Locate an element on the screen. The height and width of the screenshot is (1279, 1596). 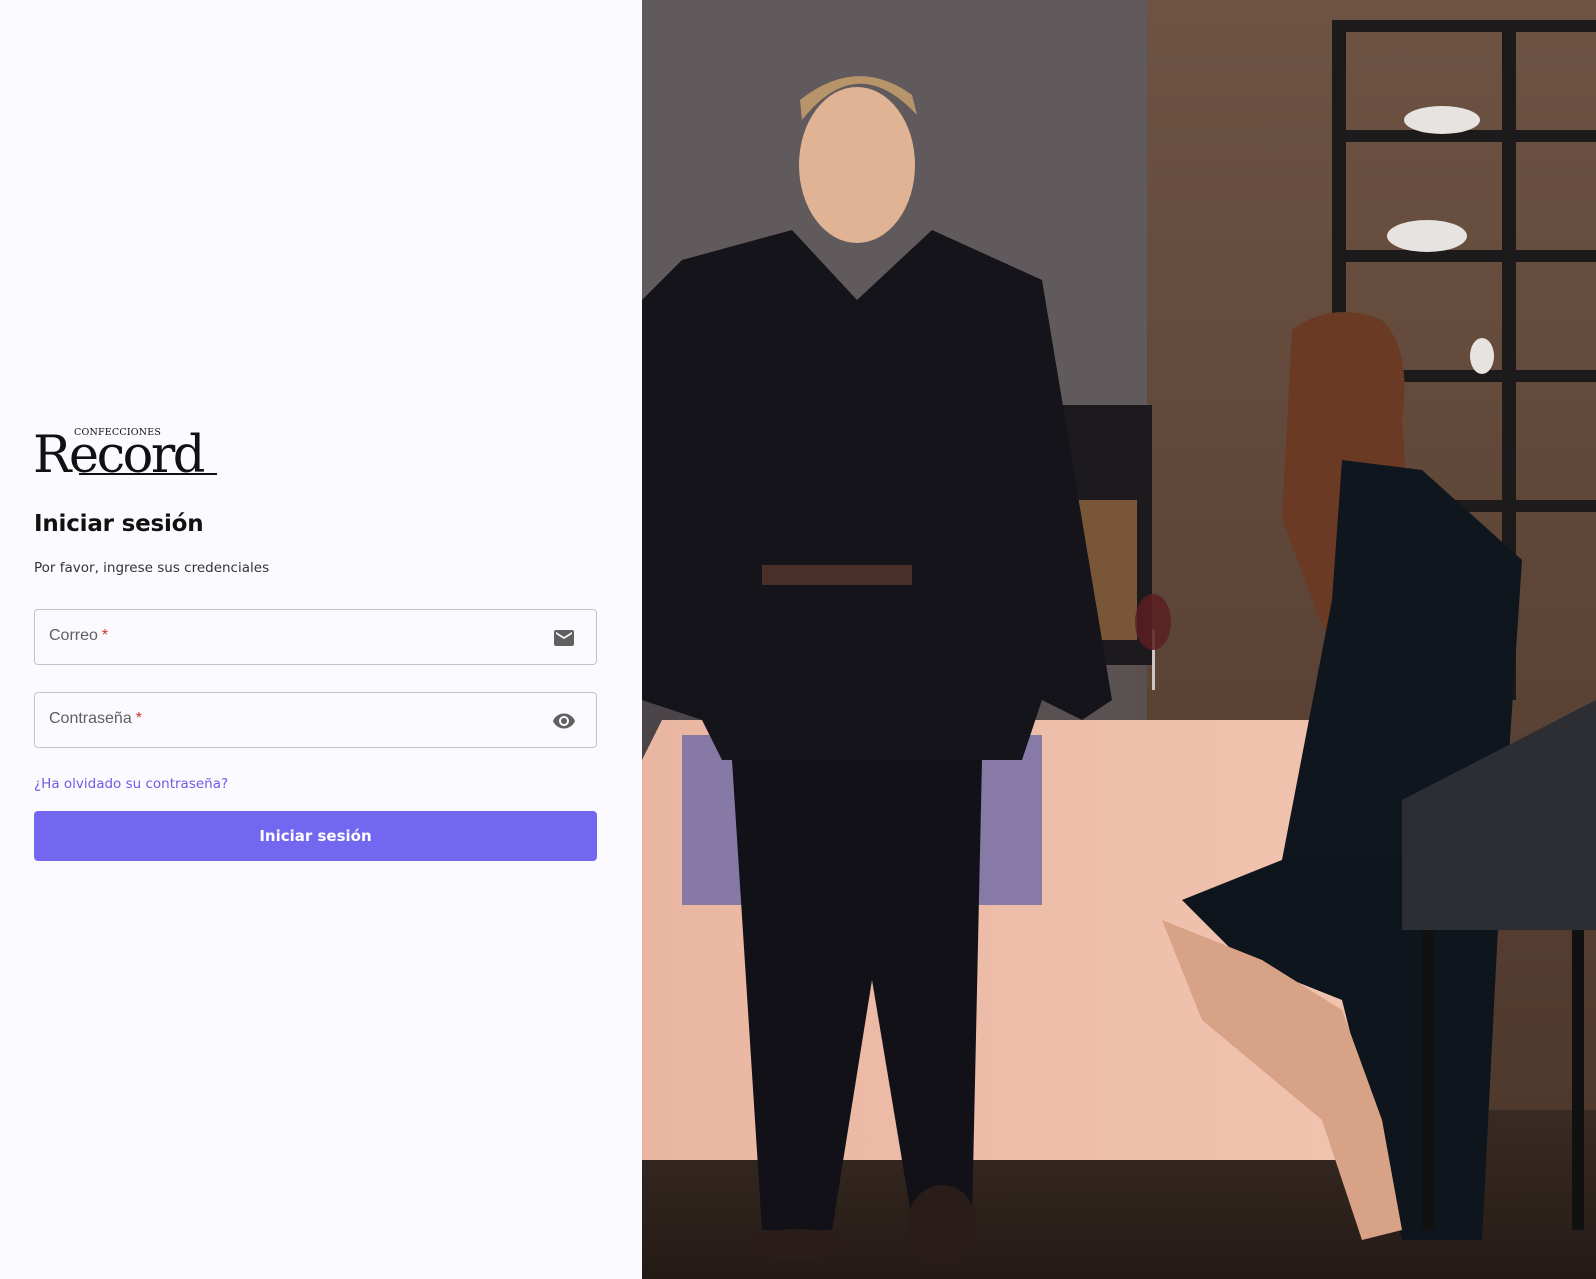
password-field-label: Contraseña * is located at coordinates (95, 718).